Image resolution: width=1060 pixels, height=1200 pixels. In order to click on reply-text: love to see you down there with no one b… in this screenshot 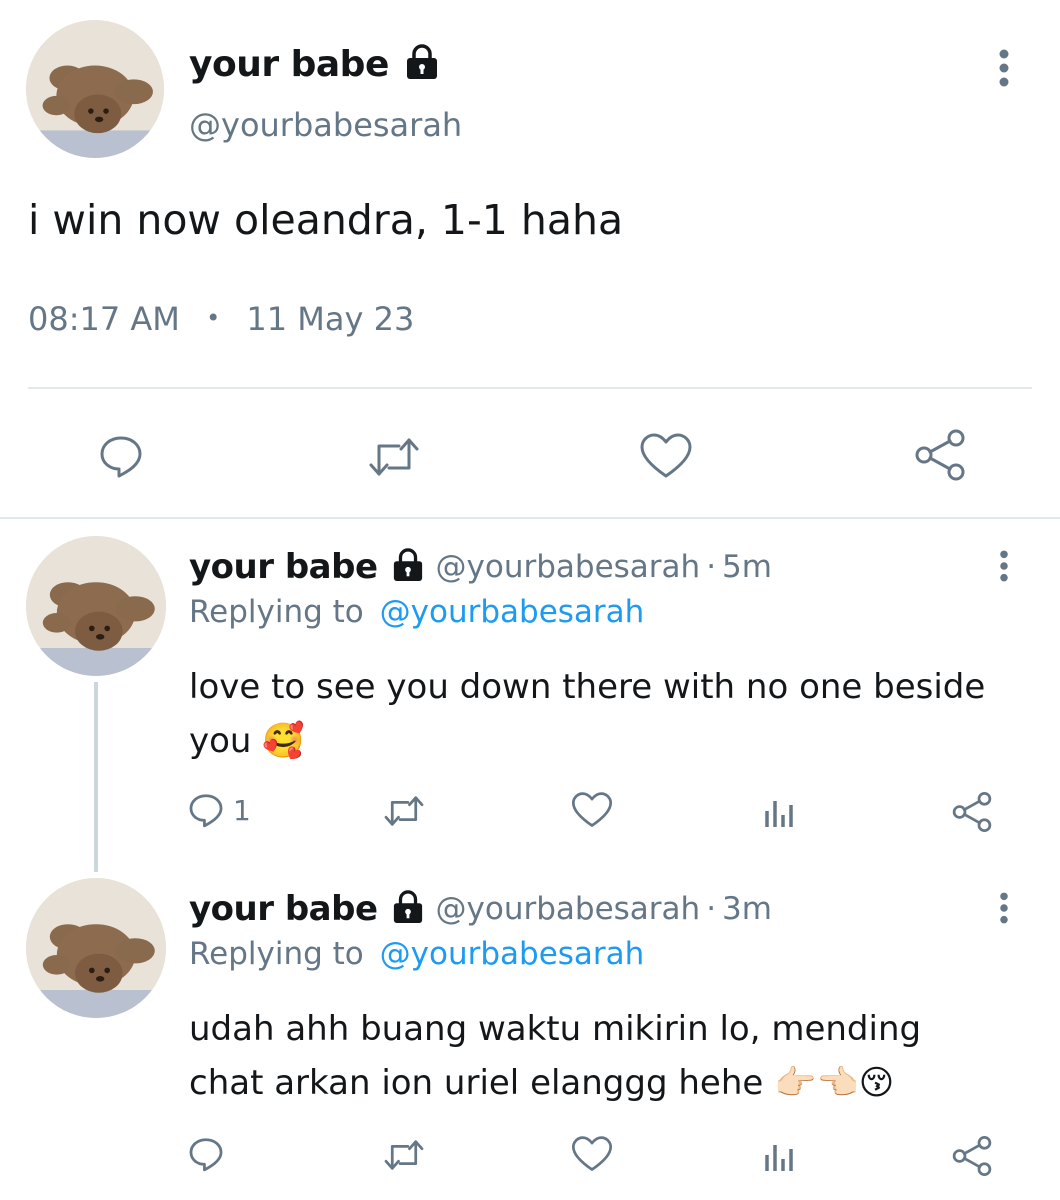, I will do `click(587, 714)`.